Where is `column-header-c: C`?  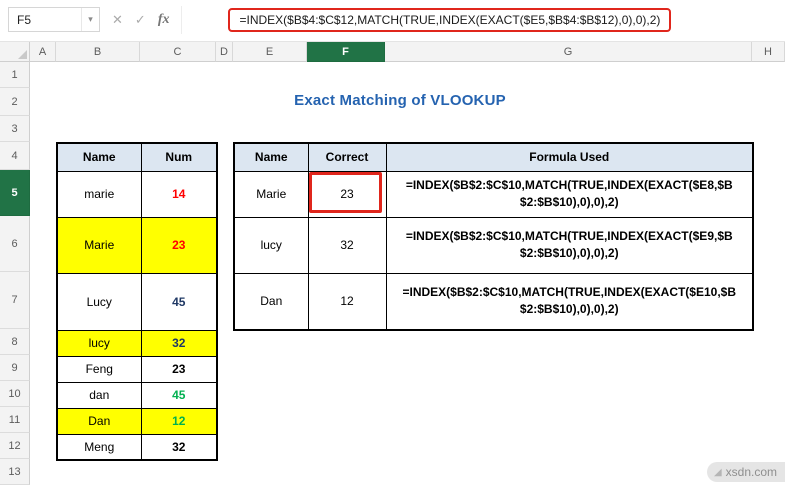 column-header-c: C is located at coordinates (178, 52).